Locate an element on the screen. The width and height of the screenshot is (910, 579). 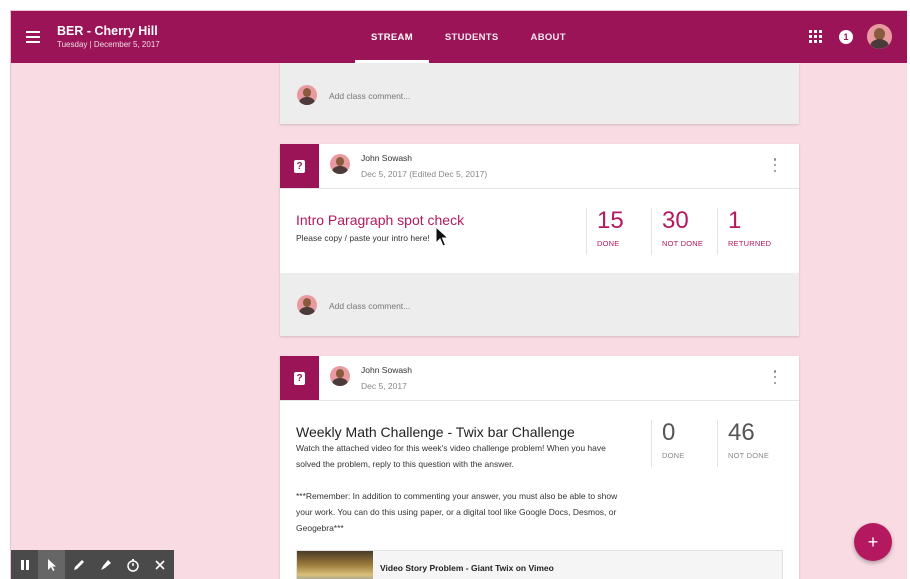
stat-not-done: 30 NOT DONE is located at coordinates (681, 231).